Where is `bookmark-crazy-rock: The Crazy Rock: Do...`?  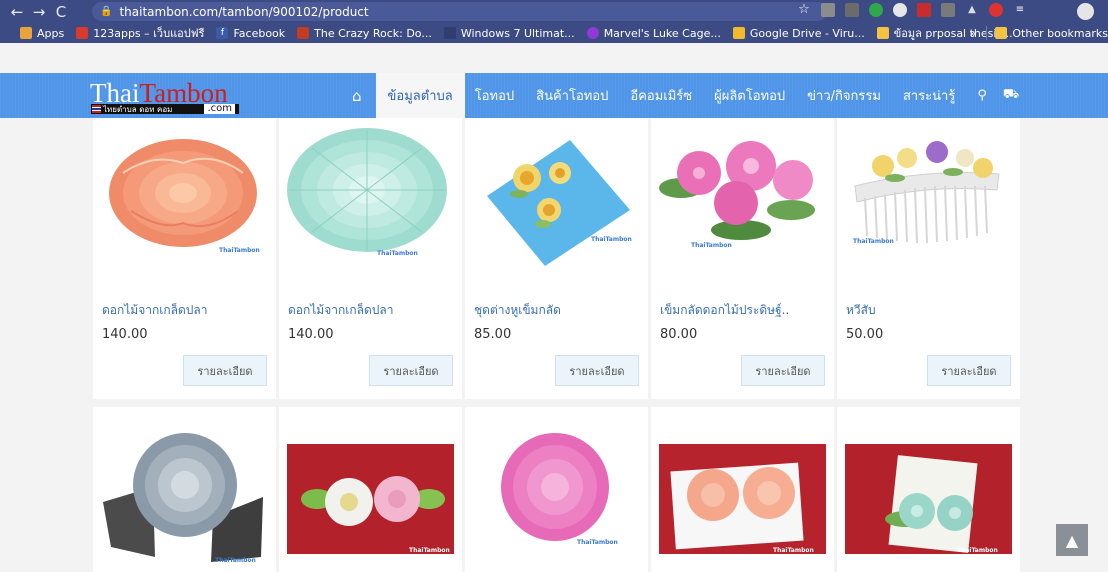 bookmark-crazy-rock: The Crazy Rock: Do... is located at coordinates (364, 33).